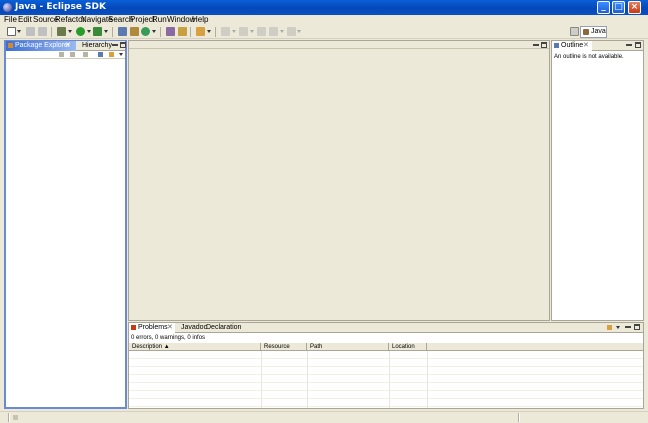 The height and width of the screenshot is (423, 648). Describe the element at coordinates (10, 45) in the screenshot. I see `package-explorer-icon` at that location.